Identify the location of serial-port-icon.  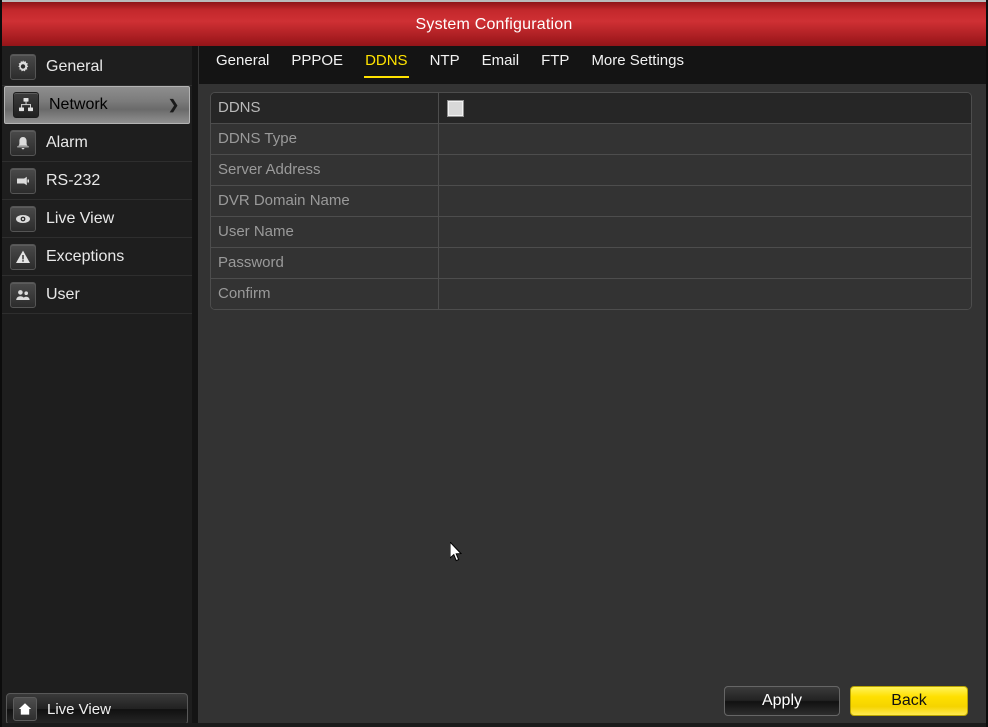
(23, 180).